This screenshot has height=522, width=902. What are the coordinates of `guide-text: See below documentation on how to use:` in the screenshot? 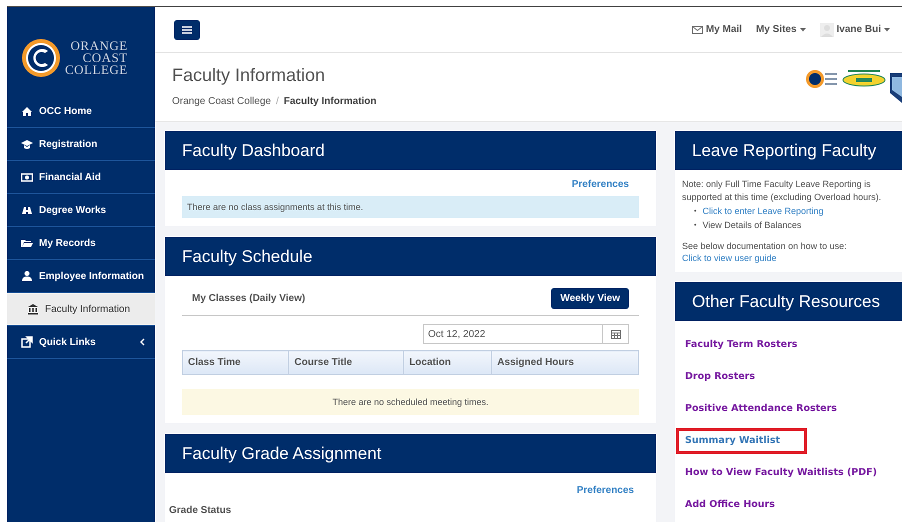 It's located at (765, 246).